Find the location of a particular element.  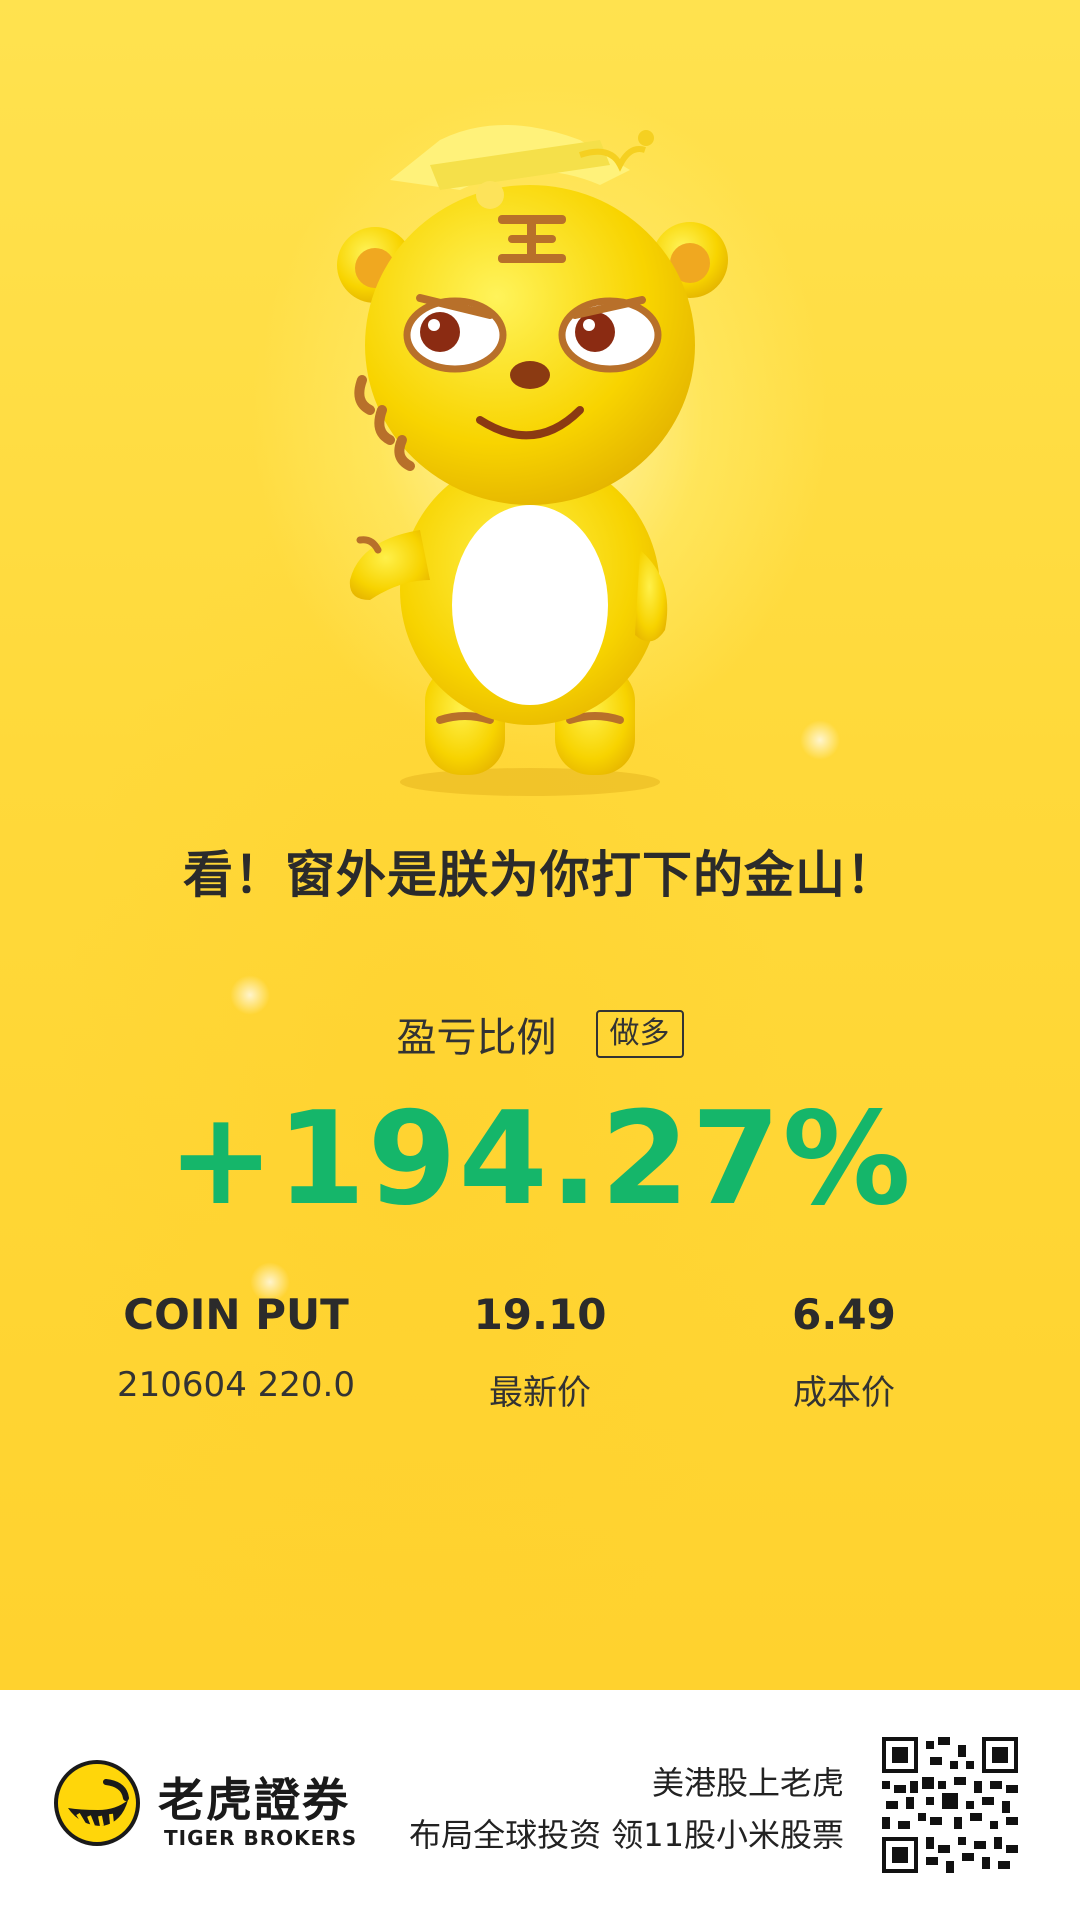

cost-price-stat: 6.49 成本价 is located at coordinates (844, 1352).